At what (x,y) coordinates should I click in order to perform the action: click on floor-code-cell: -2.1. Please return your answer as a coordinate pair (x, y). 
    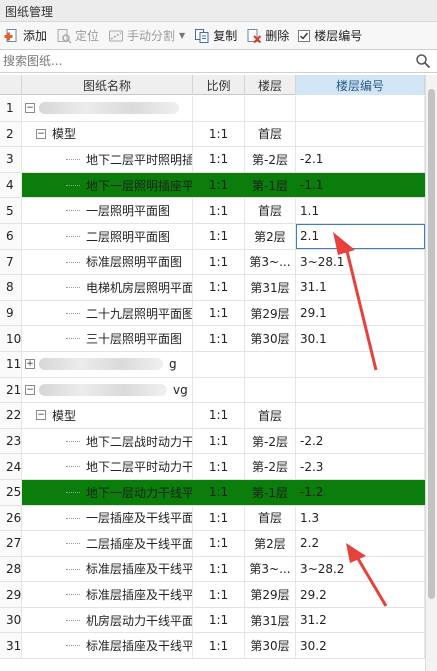
    Looking at the image, I should click on (360, 159).